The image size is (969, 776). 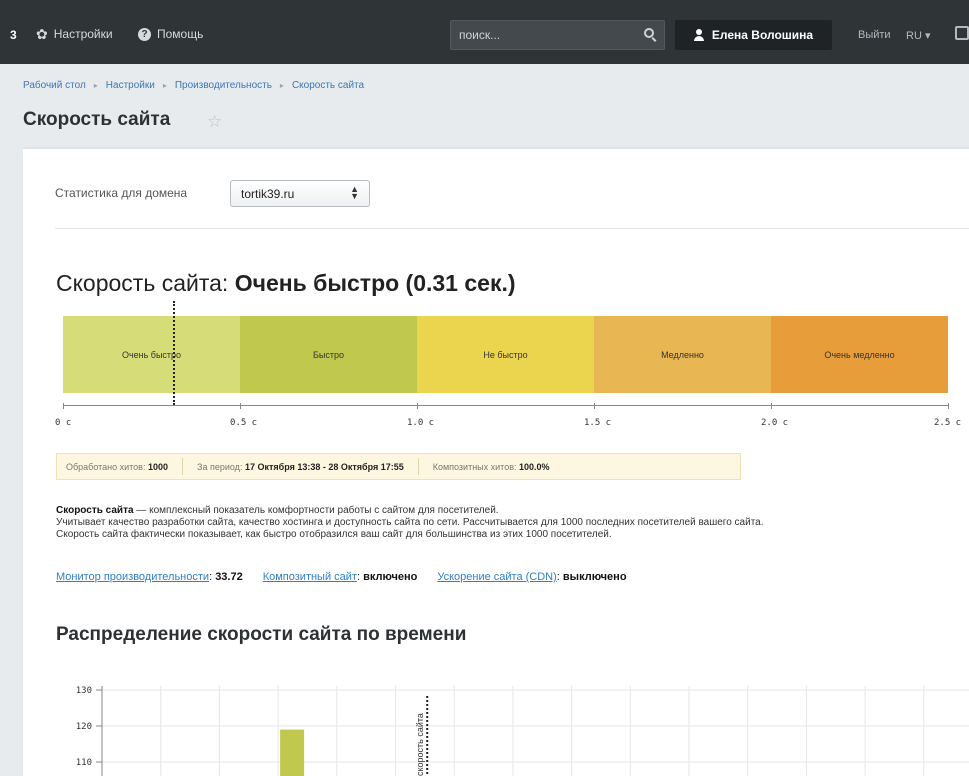 I want to click on help-link: ? Помощь, so click(x=170, y=34).